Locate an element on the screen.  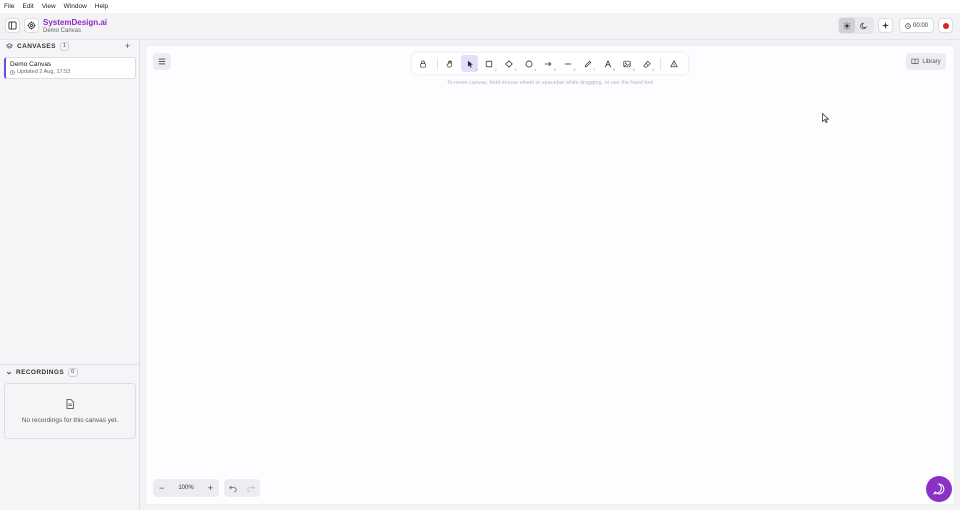
zoom-controls: − 100% + is located at coordinates (186, 488).